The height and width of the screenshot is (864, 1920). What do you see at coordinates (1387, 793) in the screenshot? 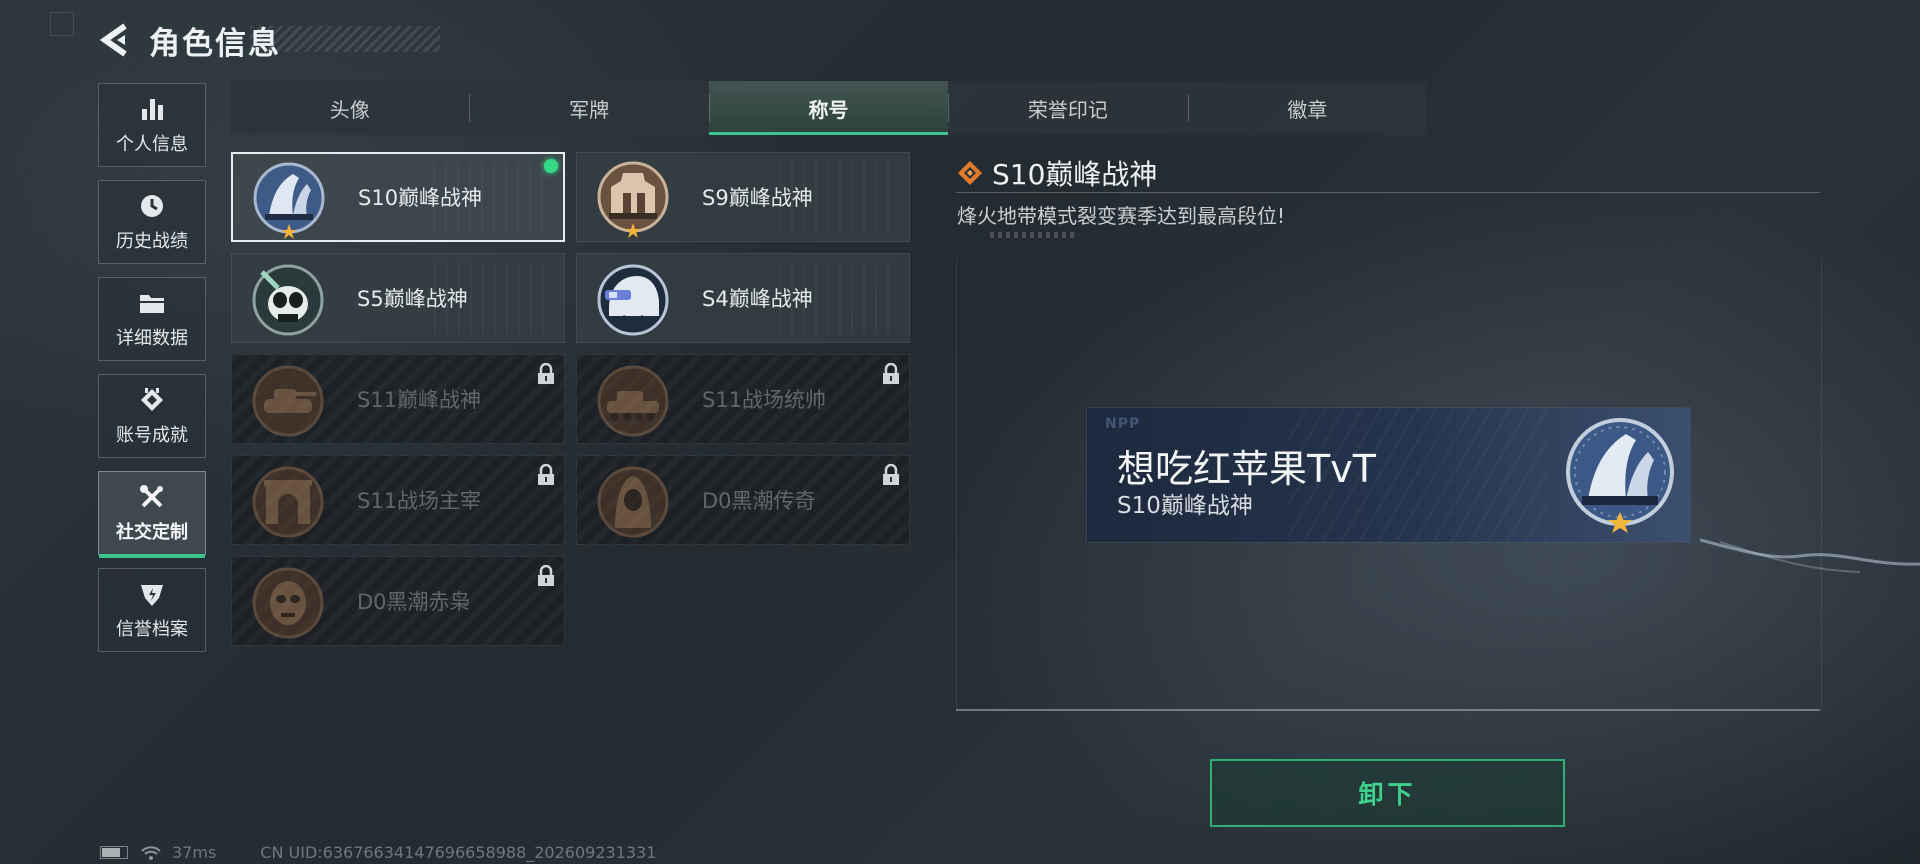
I see `unequip-button: 卸下` at bounding box center [1387, 793].